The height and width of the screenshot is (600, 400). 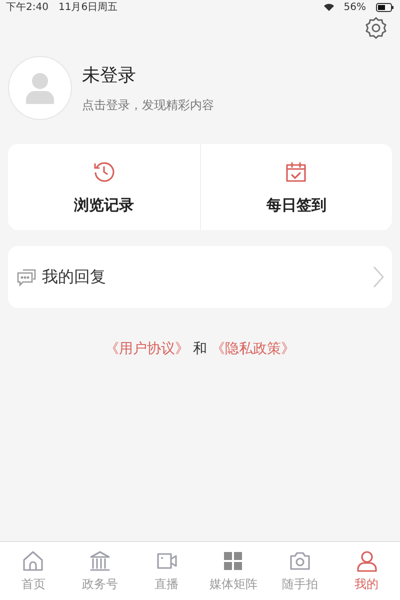 What do you see at coordinates (148, 74) in the screenshot?
I see `login-status: 未登录` at bounding box center [148, 74].